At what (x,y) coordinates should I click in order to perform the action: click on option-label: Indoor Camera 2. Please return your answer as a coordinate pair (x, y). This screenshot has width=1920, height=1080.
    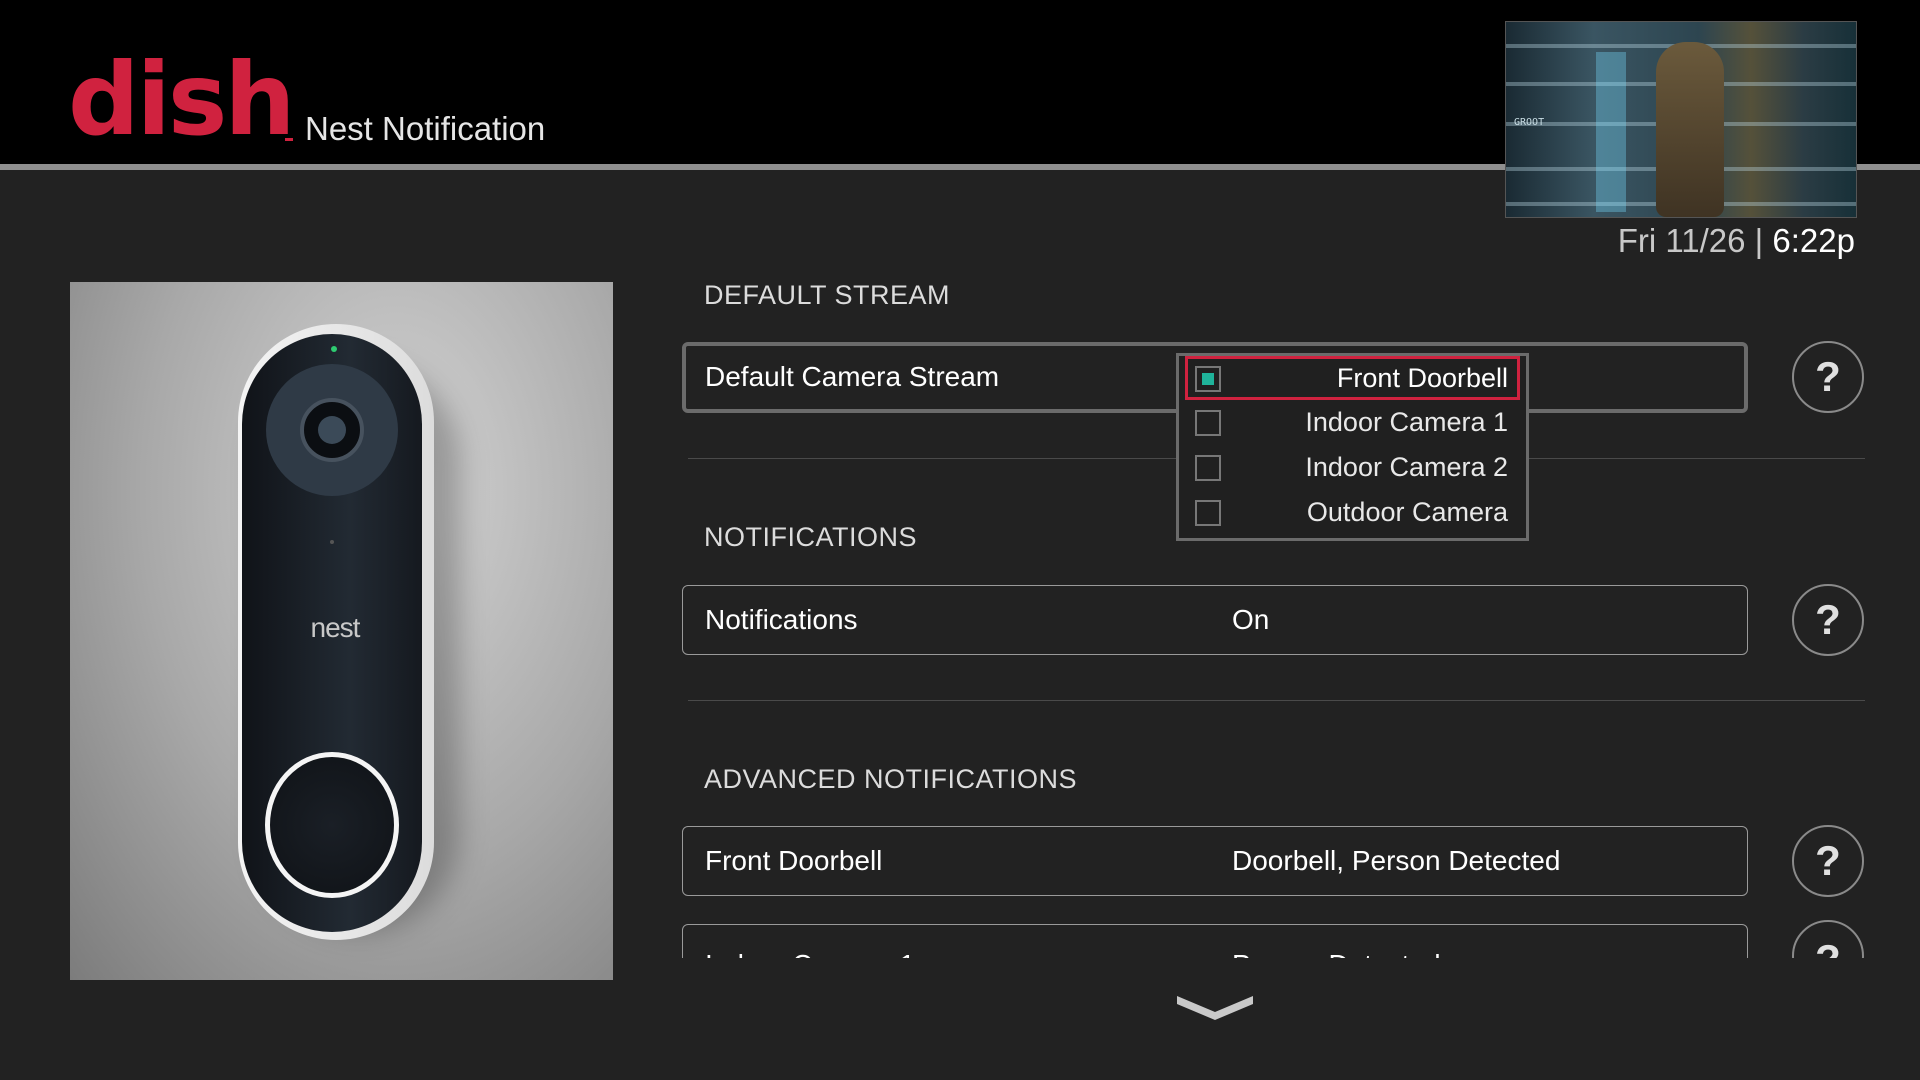
    Looking at the image, I should click on (1406, 467).